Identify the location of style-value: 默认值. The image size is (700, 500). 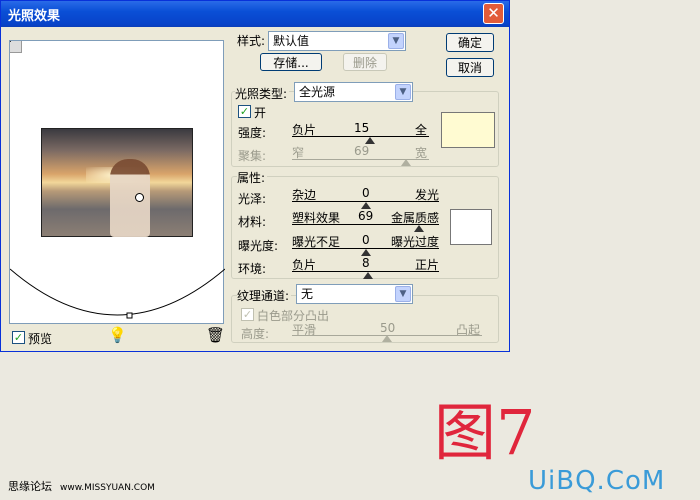
(291, 41).